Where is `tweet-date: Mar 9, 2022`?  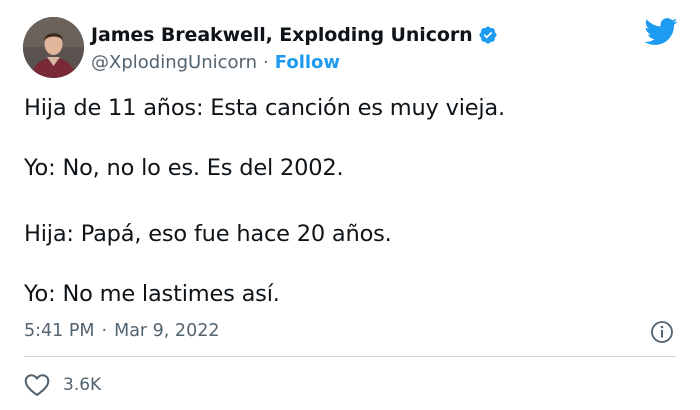
tweet-date: Mar 9, 2022 is located at coordinates (167, 331).